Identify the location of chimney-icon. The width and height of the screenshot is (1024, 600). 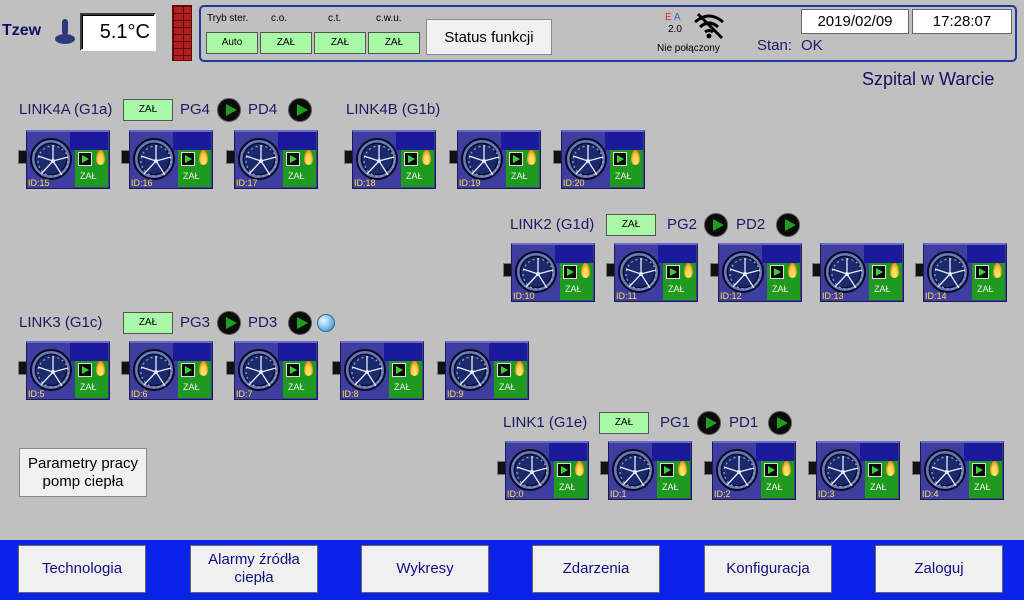
(182, 33).